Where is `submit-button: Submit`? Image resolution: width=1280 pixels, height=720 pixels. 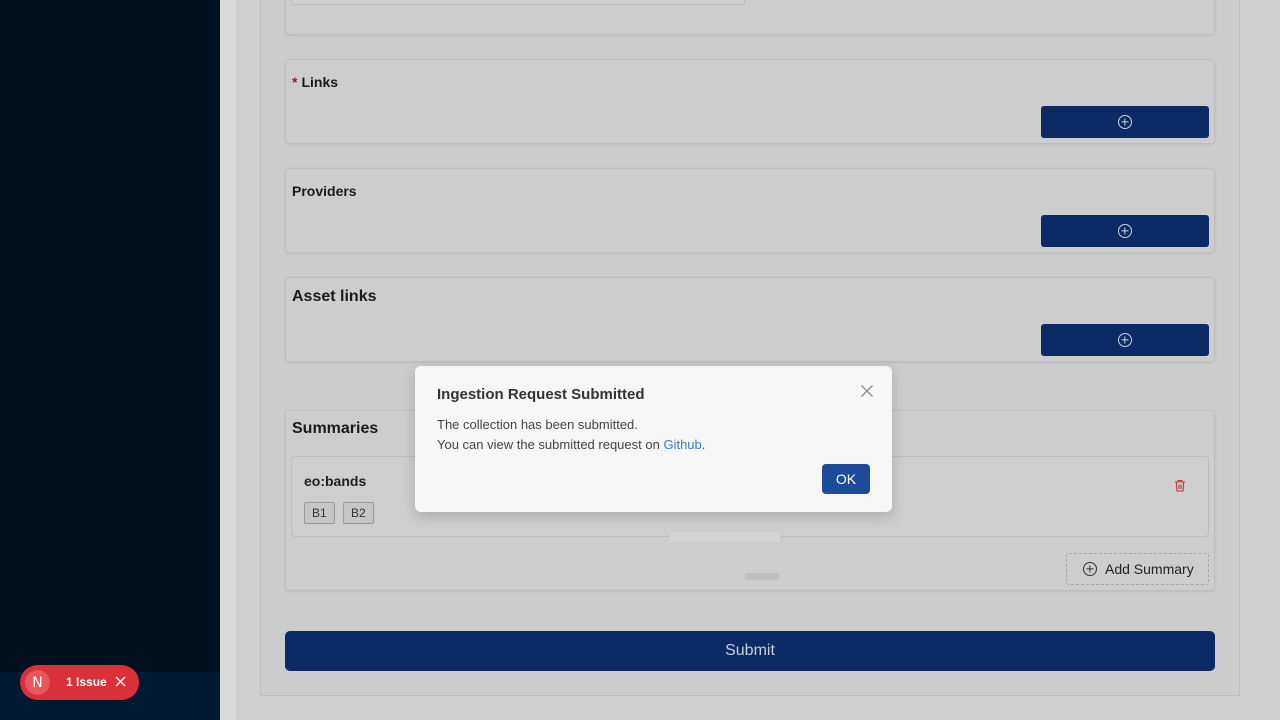
submit-button: Submit is located at coordinates (750, 651).